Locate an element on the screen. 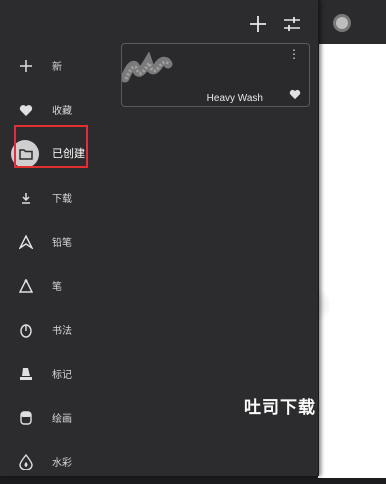 This screenshot has height=484, width=386. selection-highlight is located at coordinates (51, 146).